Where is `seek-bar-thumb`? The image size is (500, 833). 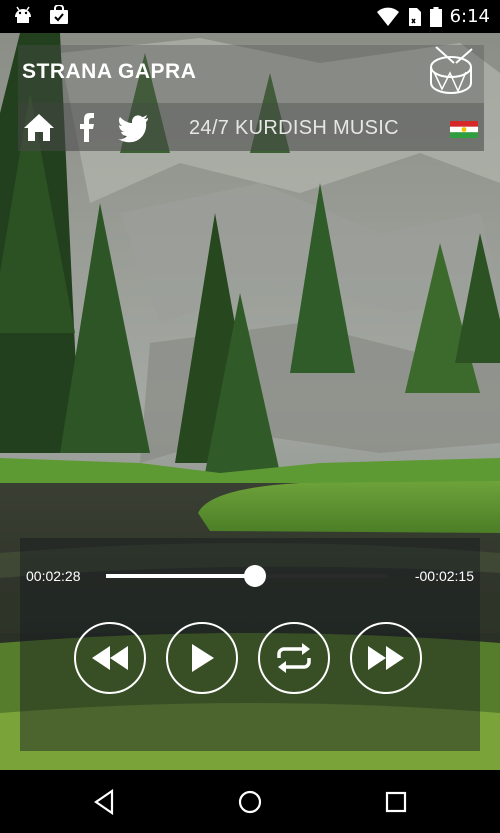 seek-bar-thumb is located at coordinates (255, 576).